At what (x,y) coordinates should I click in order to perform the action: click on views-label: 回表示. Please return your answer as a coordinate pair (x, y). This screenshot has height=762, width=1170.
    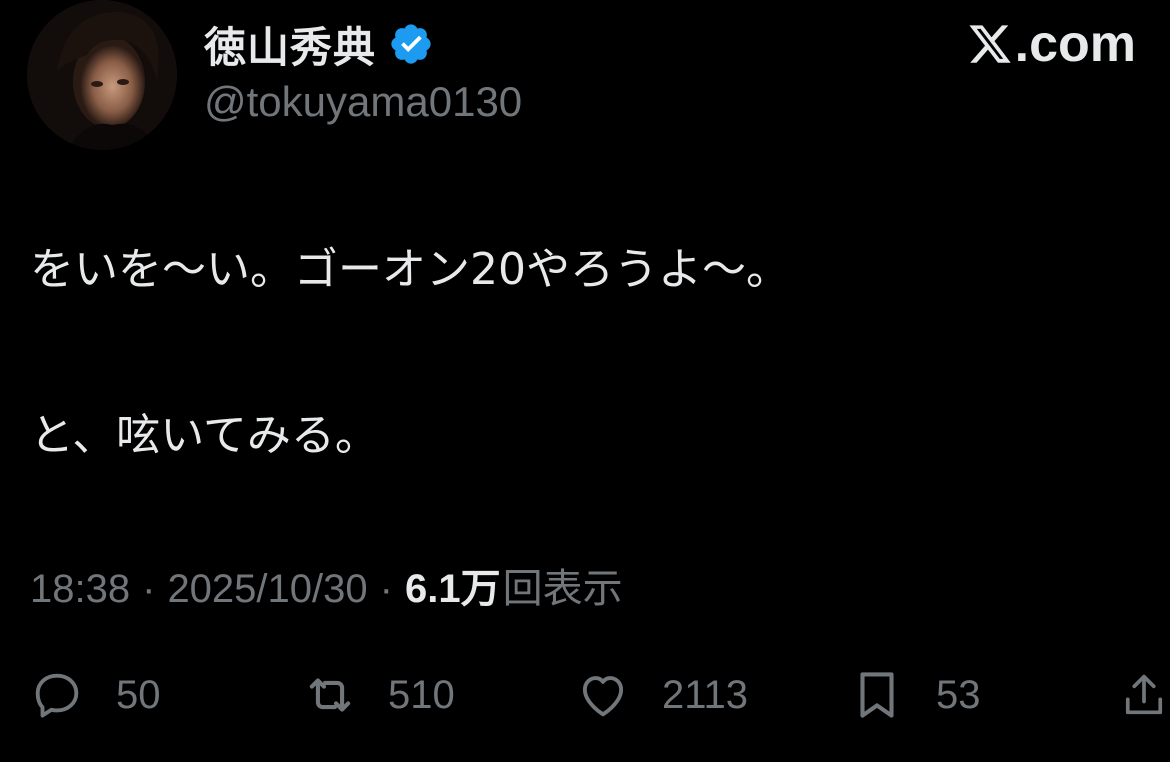
    Looking at the image, I should click on (562, 589).